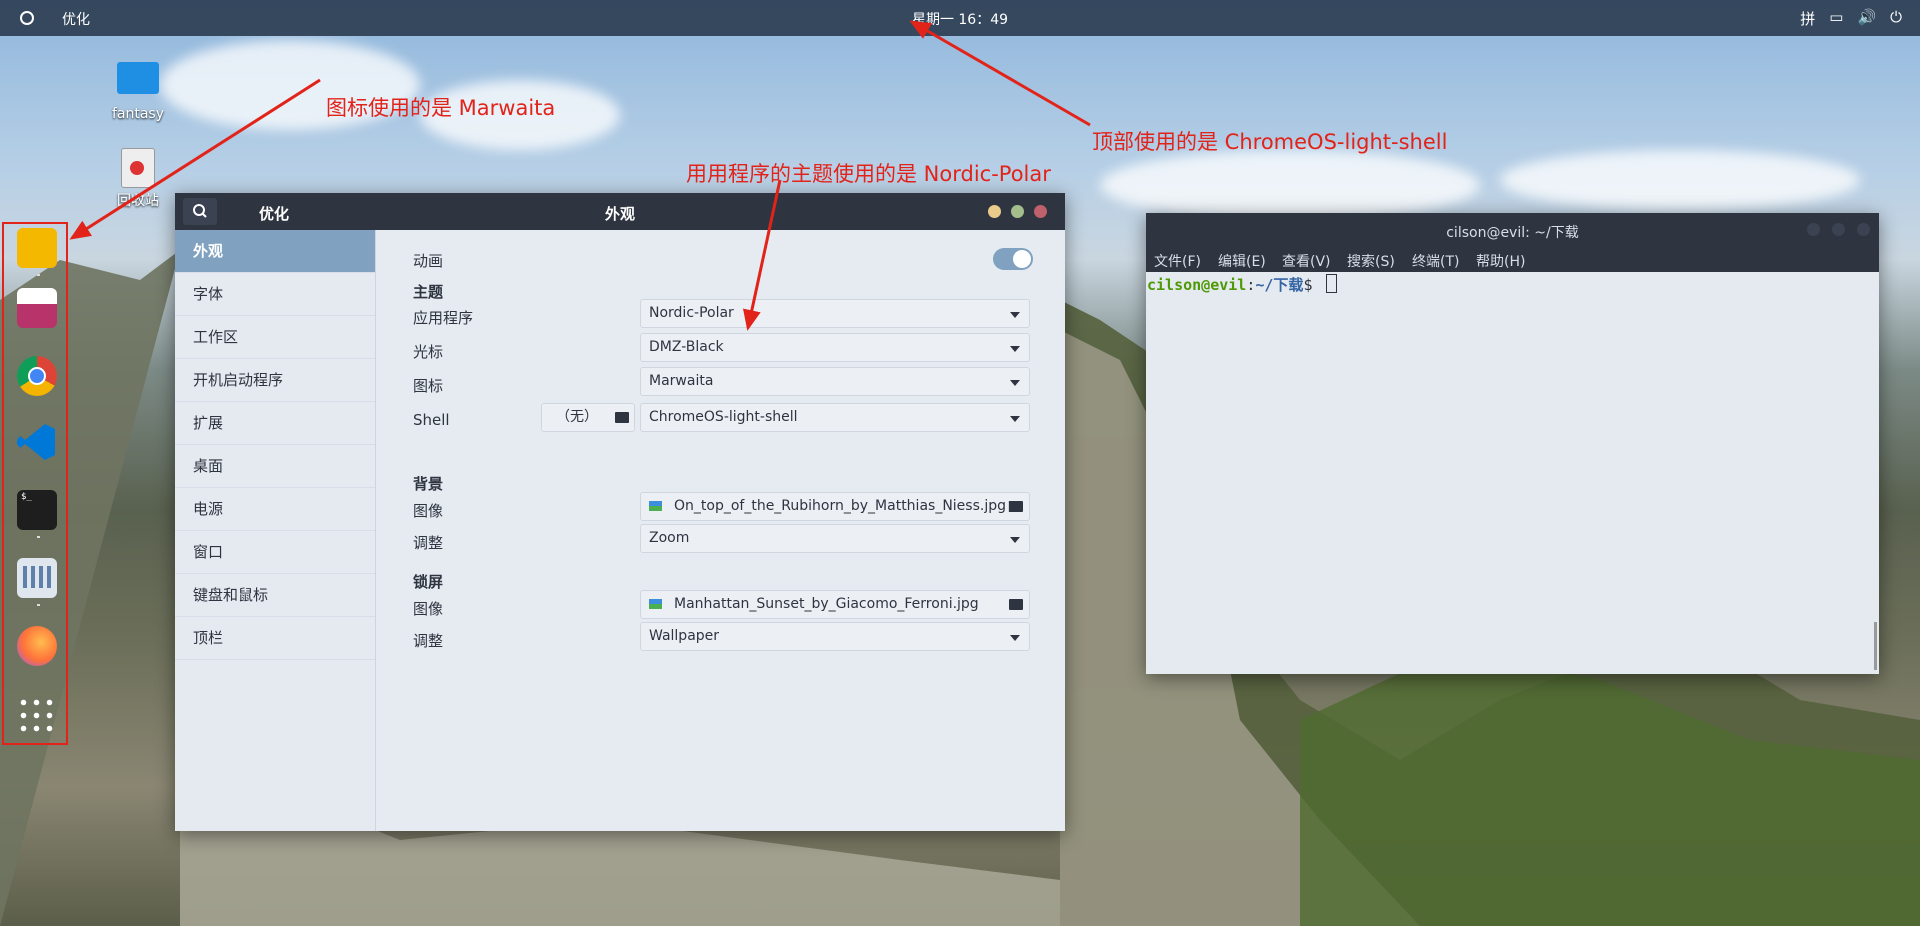 This screenshot has width=1920, height=926. I want to click on arrow-to-dock, so click(195, 159).